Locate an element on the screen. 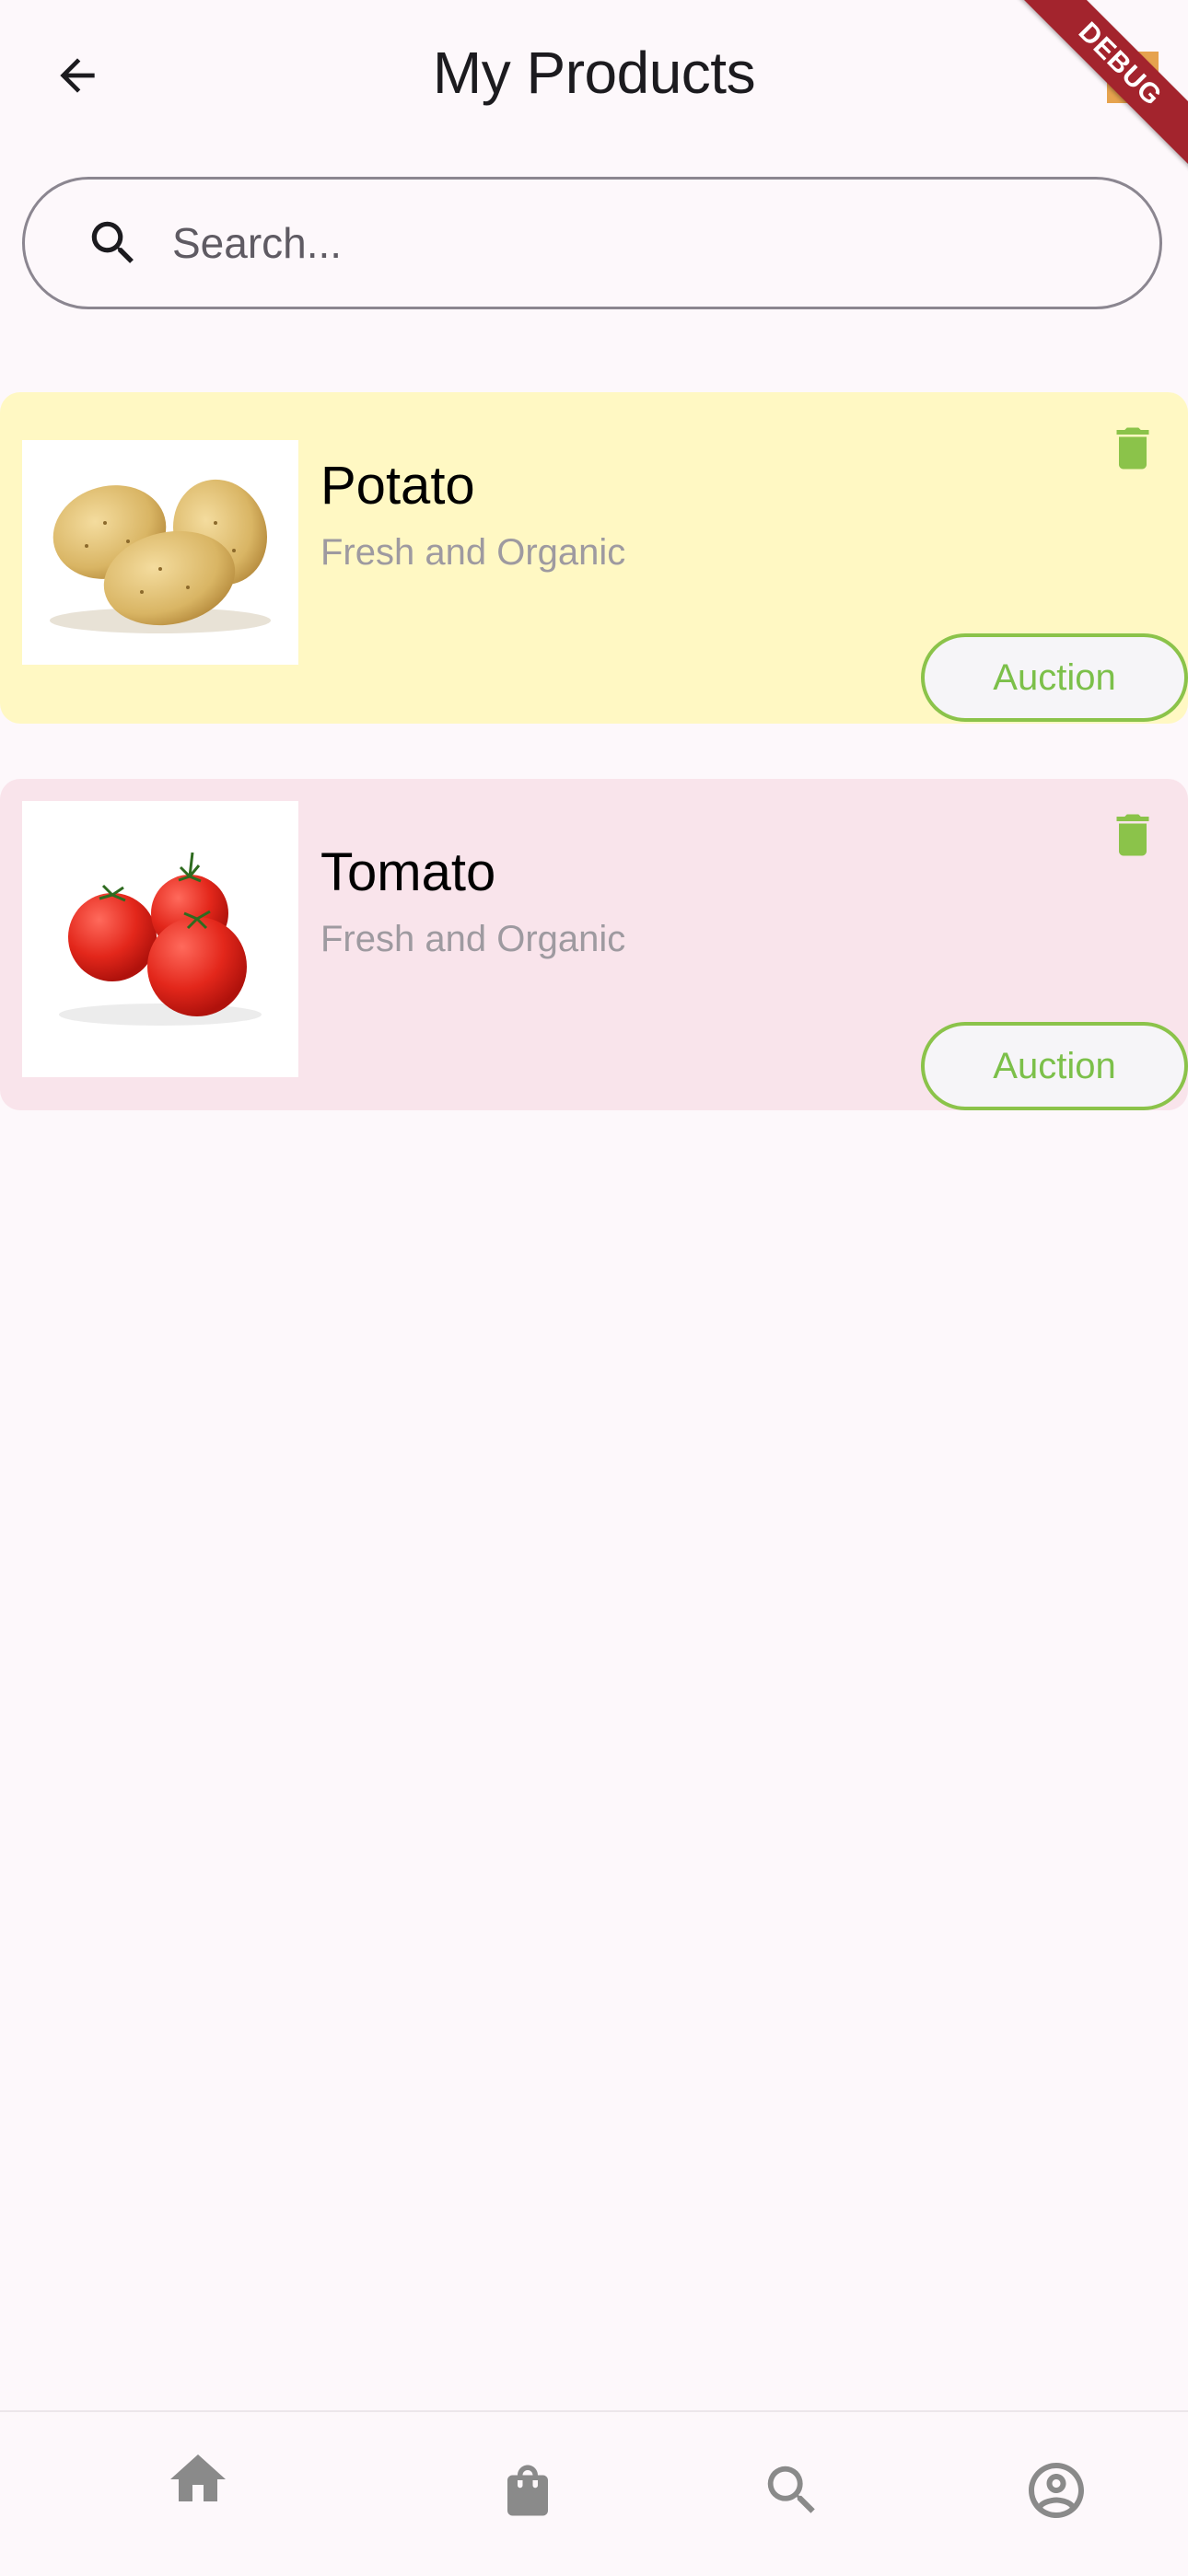 Image resolution: width=1188 pixels, height=2576 pixels. nav-search is located at coordinates (792, 2490).